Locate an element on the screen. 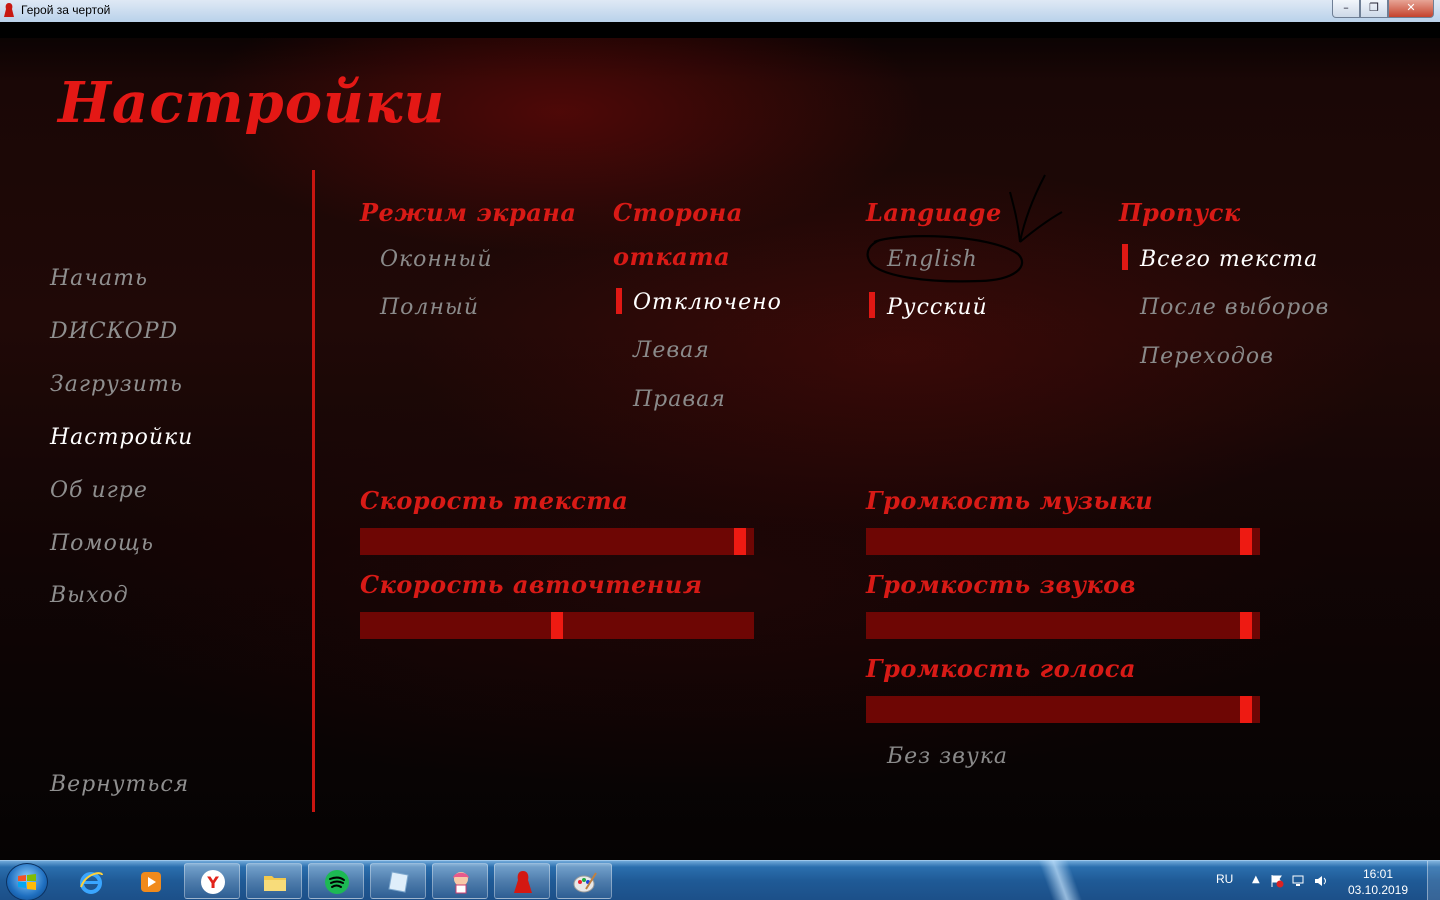  show-desktop-button is located at coordinates (1433, 880).